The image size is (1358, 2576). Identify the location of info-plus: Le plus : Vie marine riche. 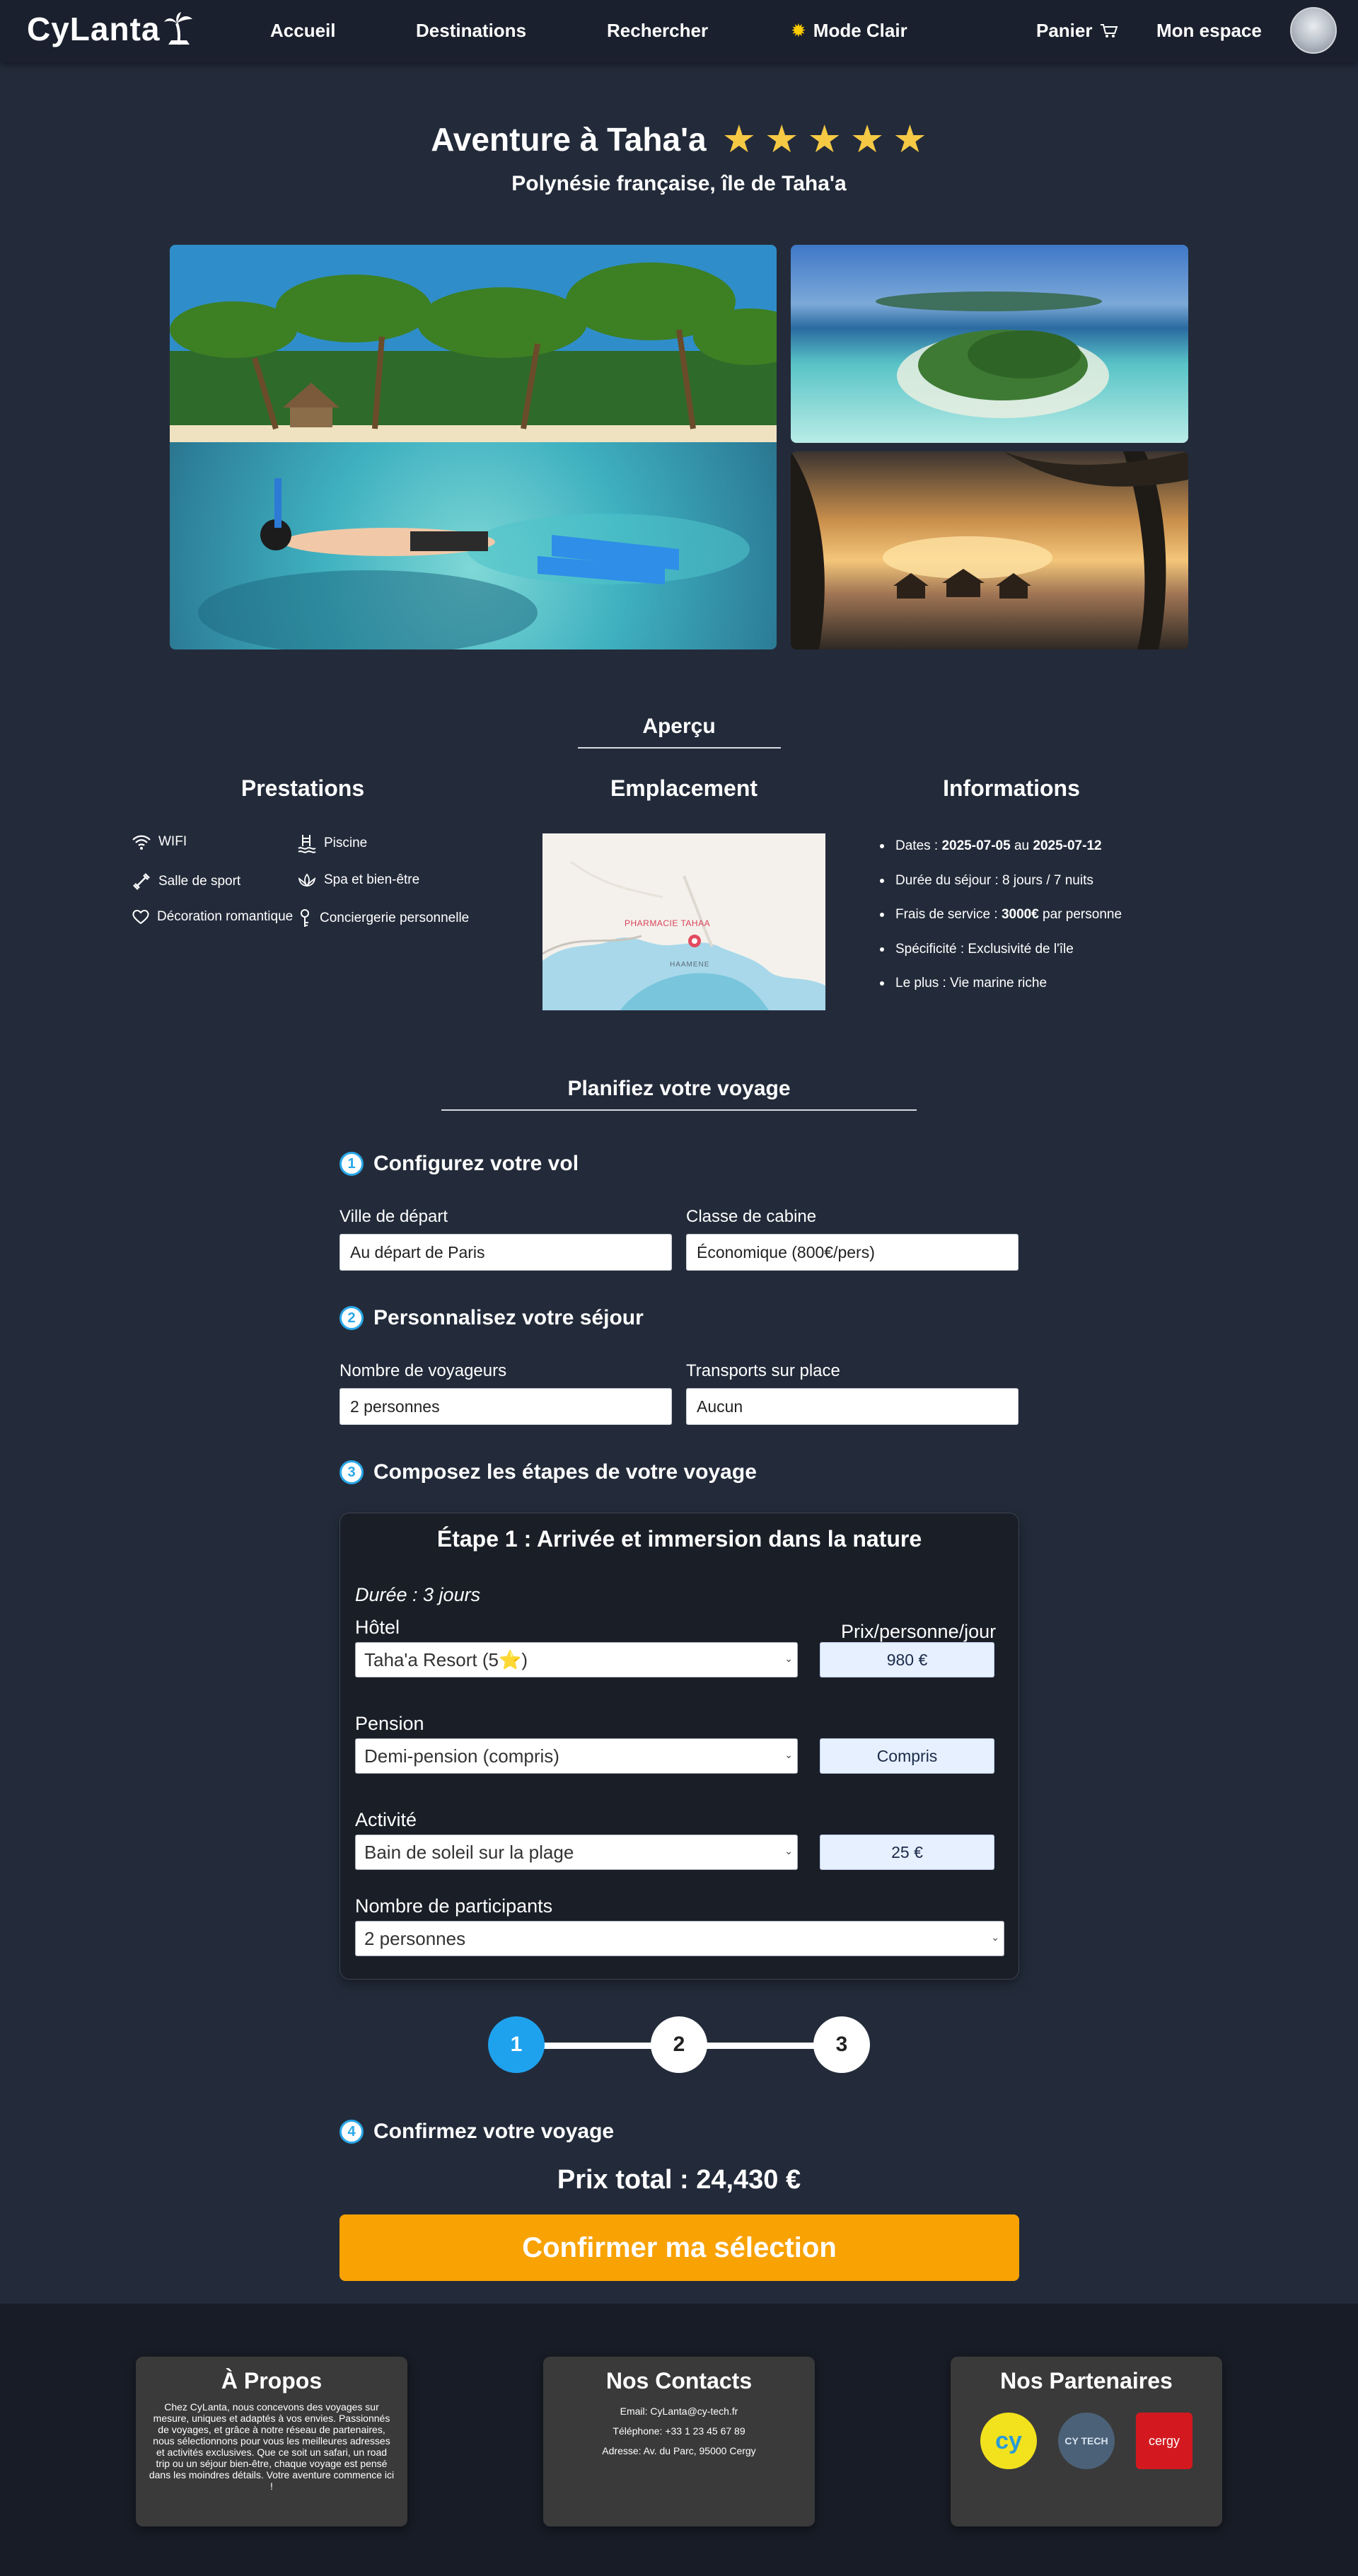
(1001, 983).